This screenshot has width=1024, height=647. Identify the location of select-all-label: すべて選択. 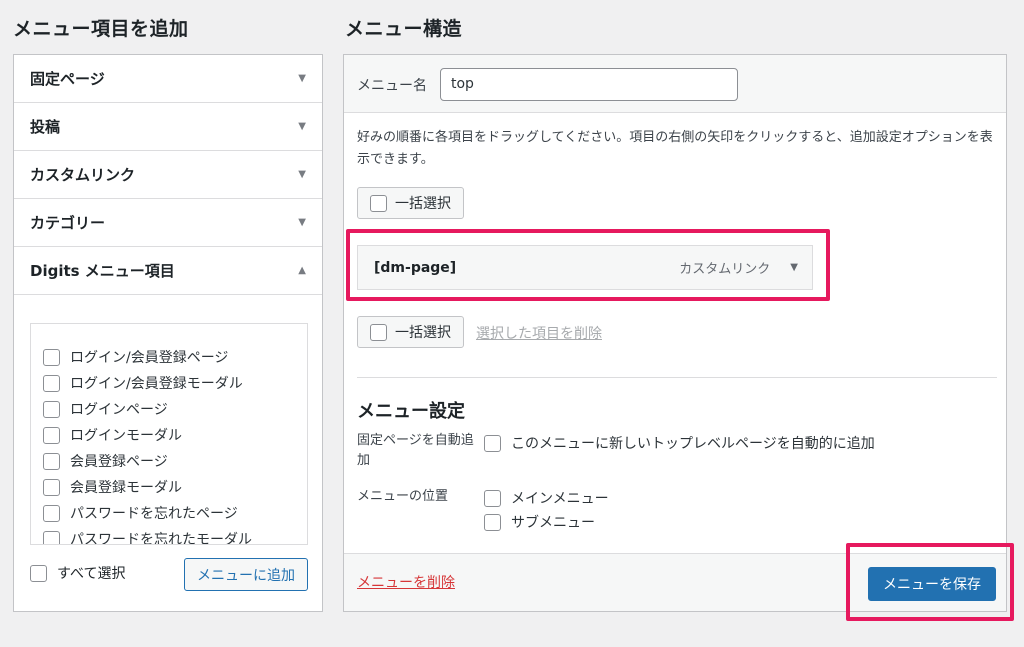
(91, 574).